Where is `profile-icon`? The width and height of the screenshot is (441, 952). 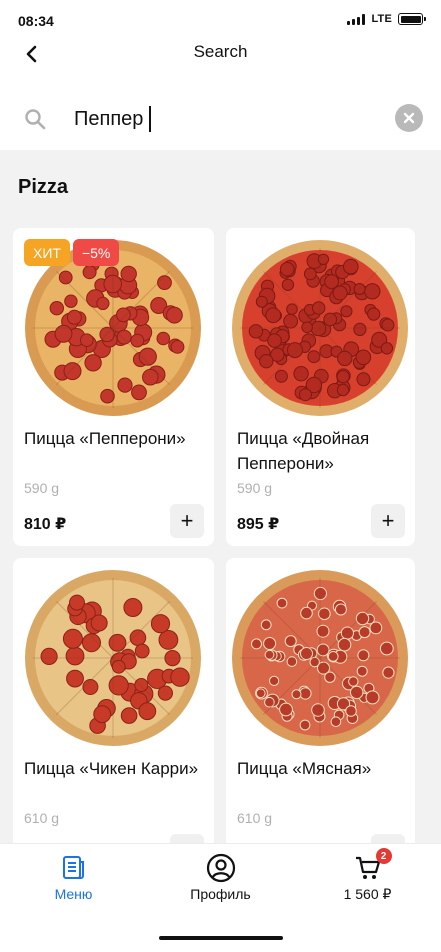
profile-icon is located at coordinates (221, 868).